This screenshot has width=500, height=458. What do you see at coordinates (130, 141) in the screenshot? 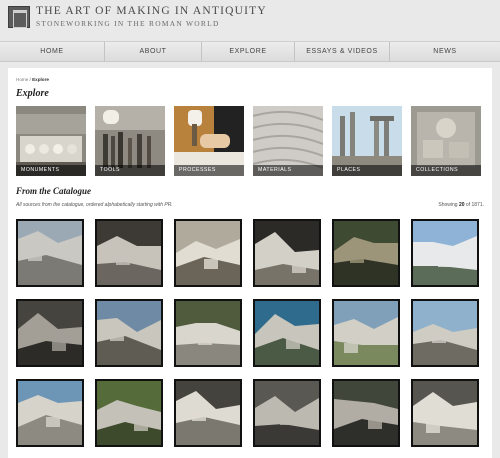
I see `category-tile-tools: TOOLS` at bounding box center [130, 141].